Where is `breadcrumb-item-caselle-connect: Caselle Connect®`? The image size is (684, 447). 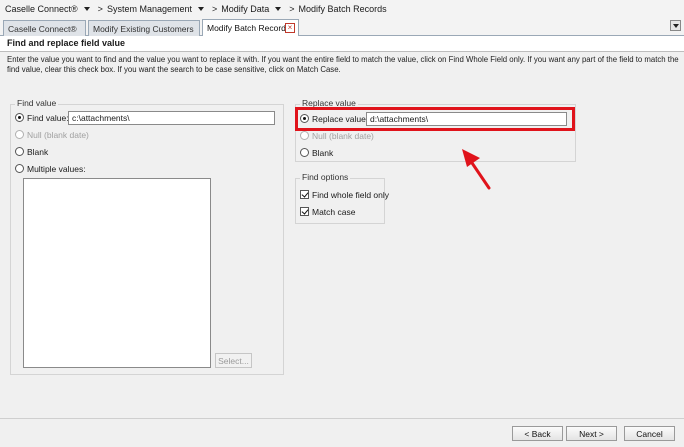
breadcrumb-item-caselle-connect: Caselle Connect® is located at coordinates (49, 9).